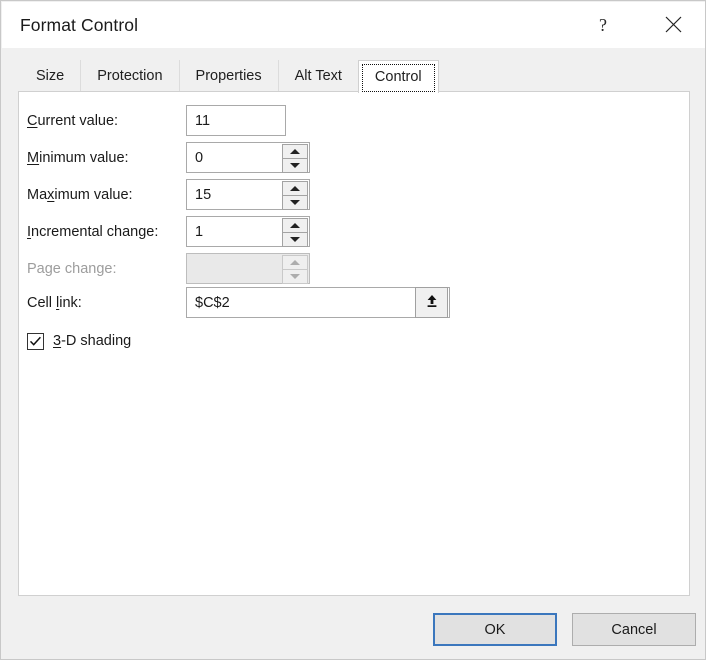 The width and height of the screenshot is (706, 660). What do you see at coordinates (248, 194) in the screenshot?
I see `maximum-value-input: 15` at bounding box center [248, 194].